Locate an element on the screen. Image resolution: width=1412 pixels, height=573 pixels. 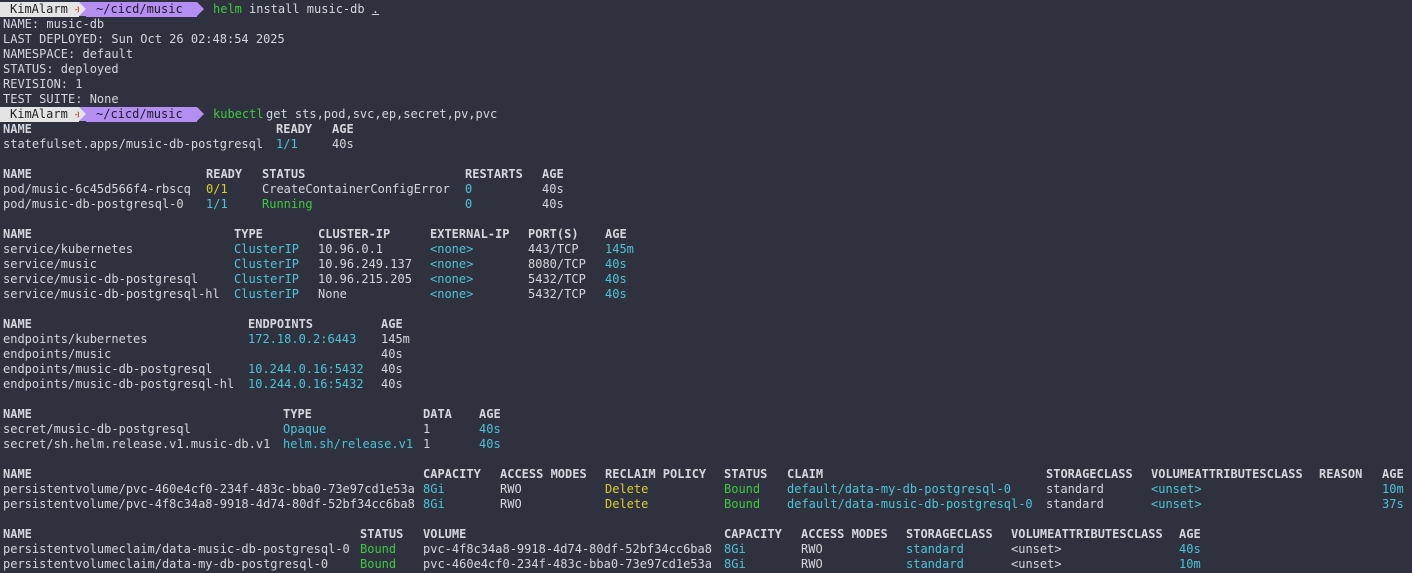
pvc-cell: pvc-4f8c34a8-9918-4d74-80df-52bf34cc6ba8 is located at coordinates (567, 549).